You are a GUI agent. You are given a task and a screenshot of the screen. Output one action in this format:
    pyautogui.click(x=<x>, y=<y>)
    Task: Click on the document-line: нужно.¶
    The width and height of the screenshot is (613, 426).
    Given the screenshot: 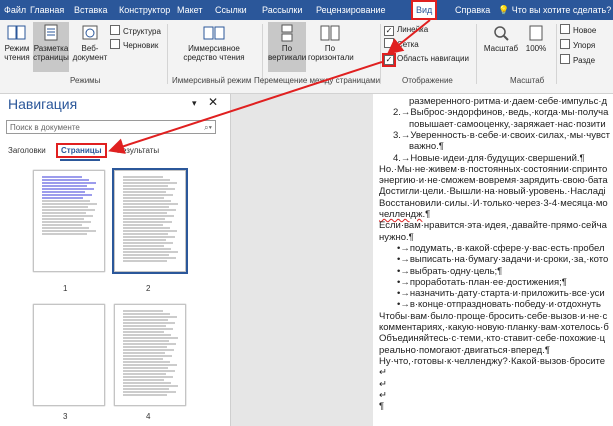 What is the action you would take?
    pyautogui.click(x=396, y=237)
    